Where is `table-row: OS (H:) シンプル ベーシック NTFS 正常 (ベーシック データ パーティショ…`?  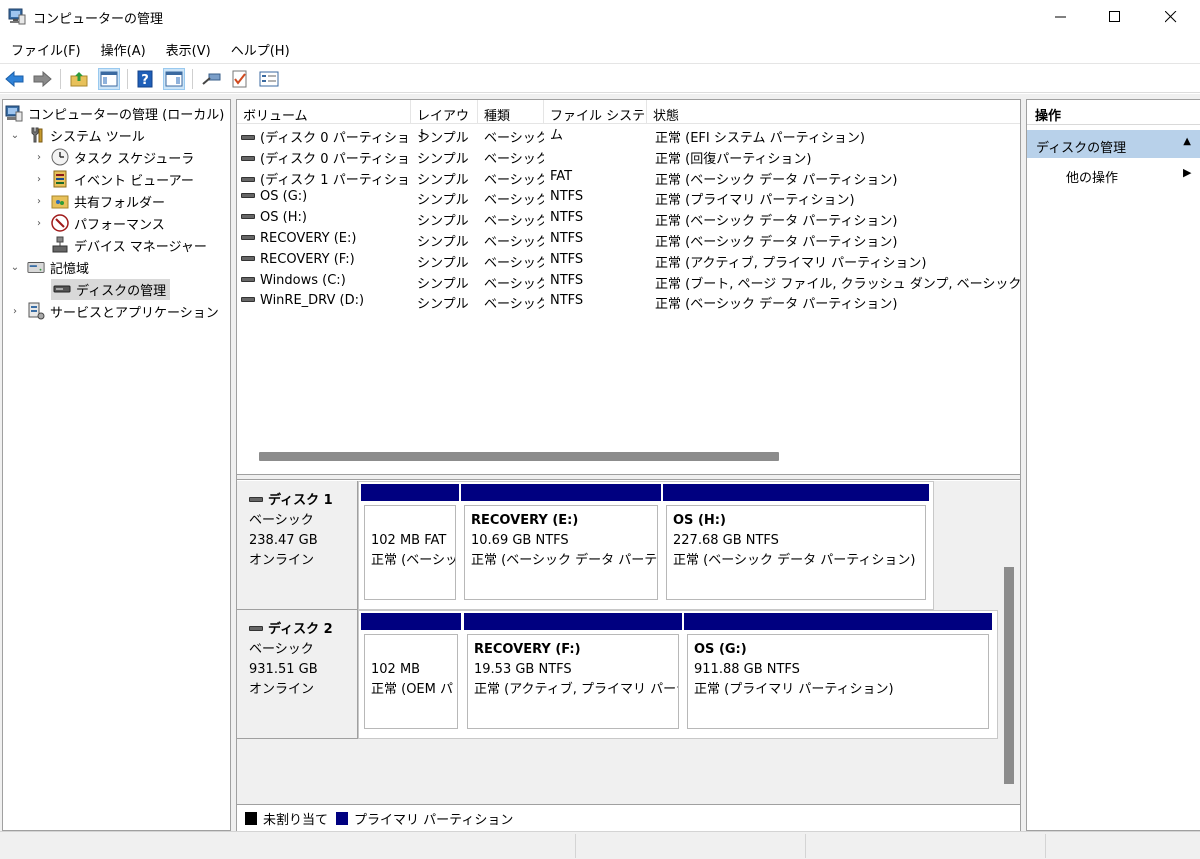
table-row: OS (H:) シンプル ベーシック NTFS 正常 (ベーシック データ パーティショ… is located at coordinates (628, 218).